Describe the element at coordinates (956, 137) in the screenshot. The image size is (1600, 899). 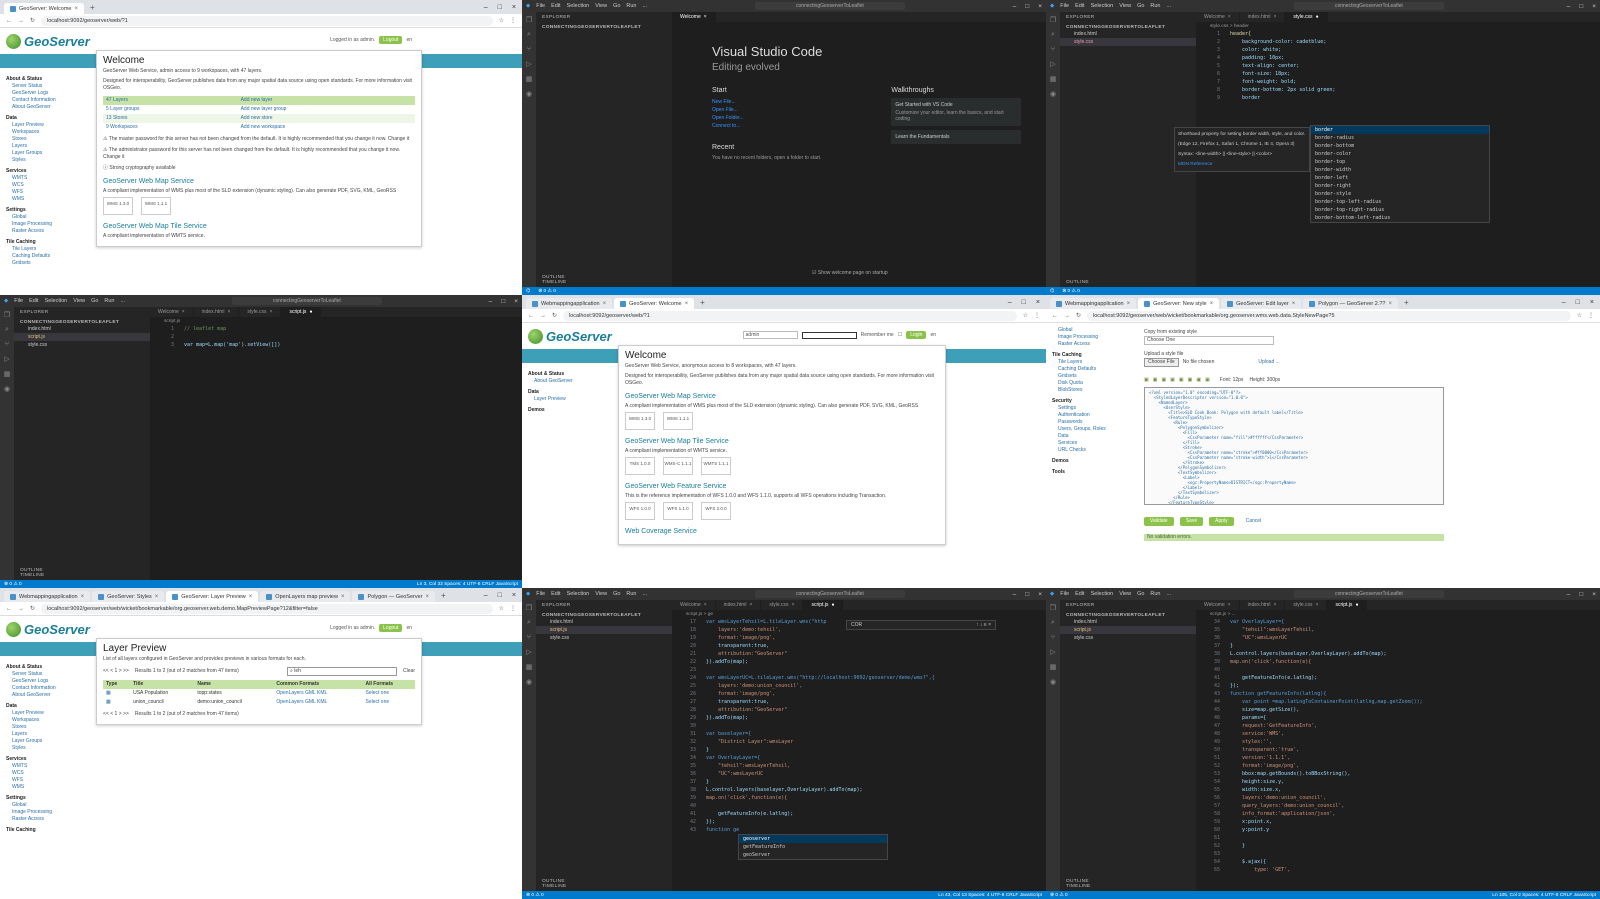
I see `walkthrough-card-2: Learn the Fundamentals` at that location.